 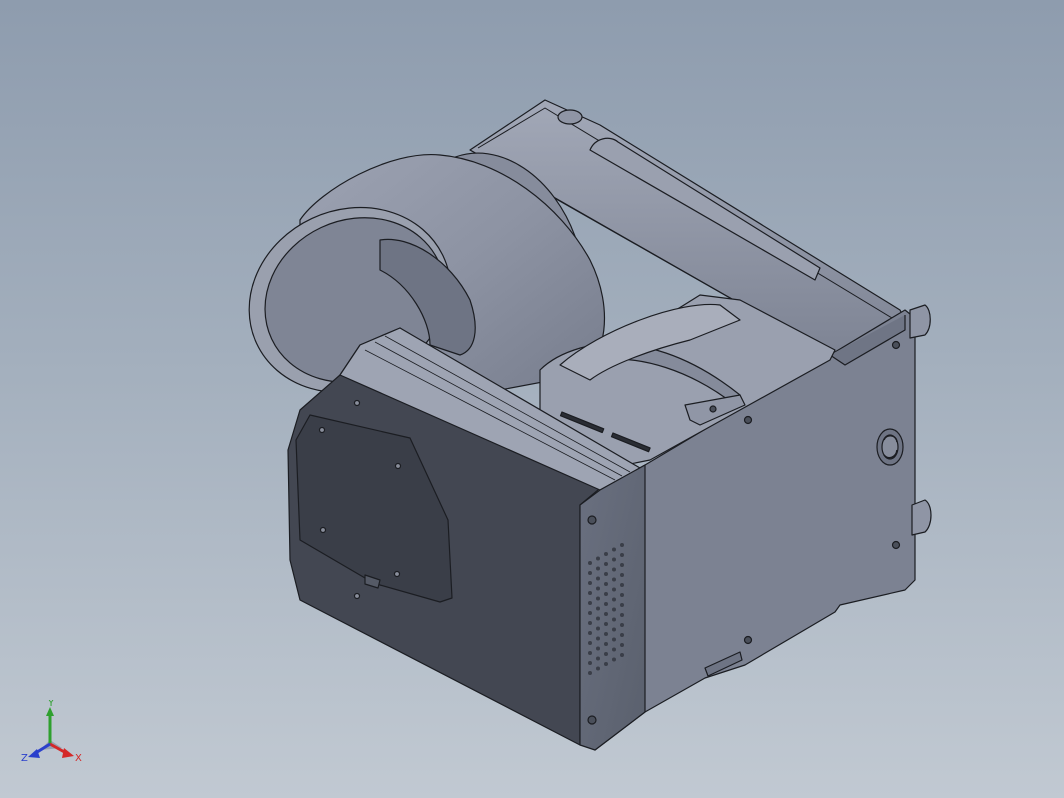 I want to click on front-face, so click(x=612, y=607).